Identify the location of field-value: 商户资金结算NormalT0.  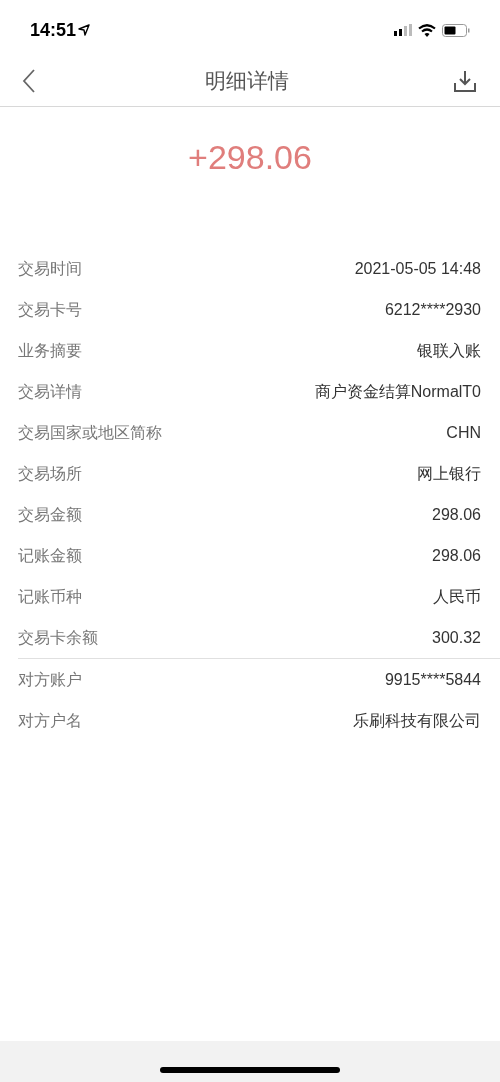
(397, 391).